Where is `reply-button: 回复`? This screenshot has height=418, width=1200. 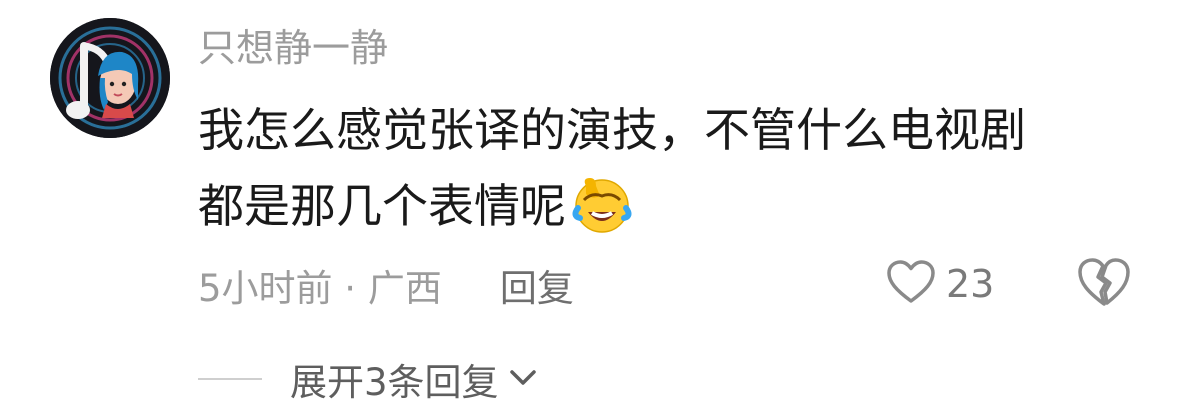 reply-button: 回复 is located at coordinates (537, 285).